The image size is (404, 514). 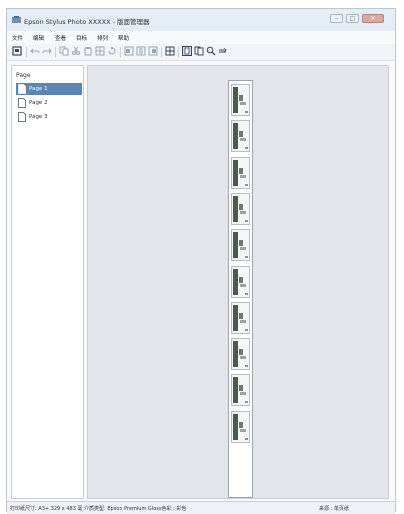 I want to click on undo-icon, so click(x=35, y=51).